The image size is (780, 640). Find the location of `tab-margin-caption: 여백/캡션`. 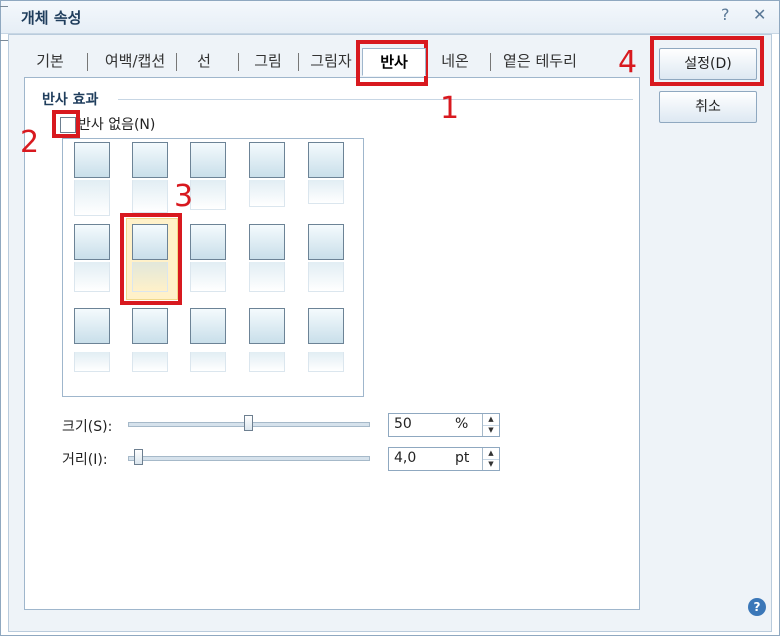

tab-margin-caption: 여백/캡션 is located at coordinates (135, 61).